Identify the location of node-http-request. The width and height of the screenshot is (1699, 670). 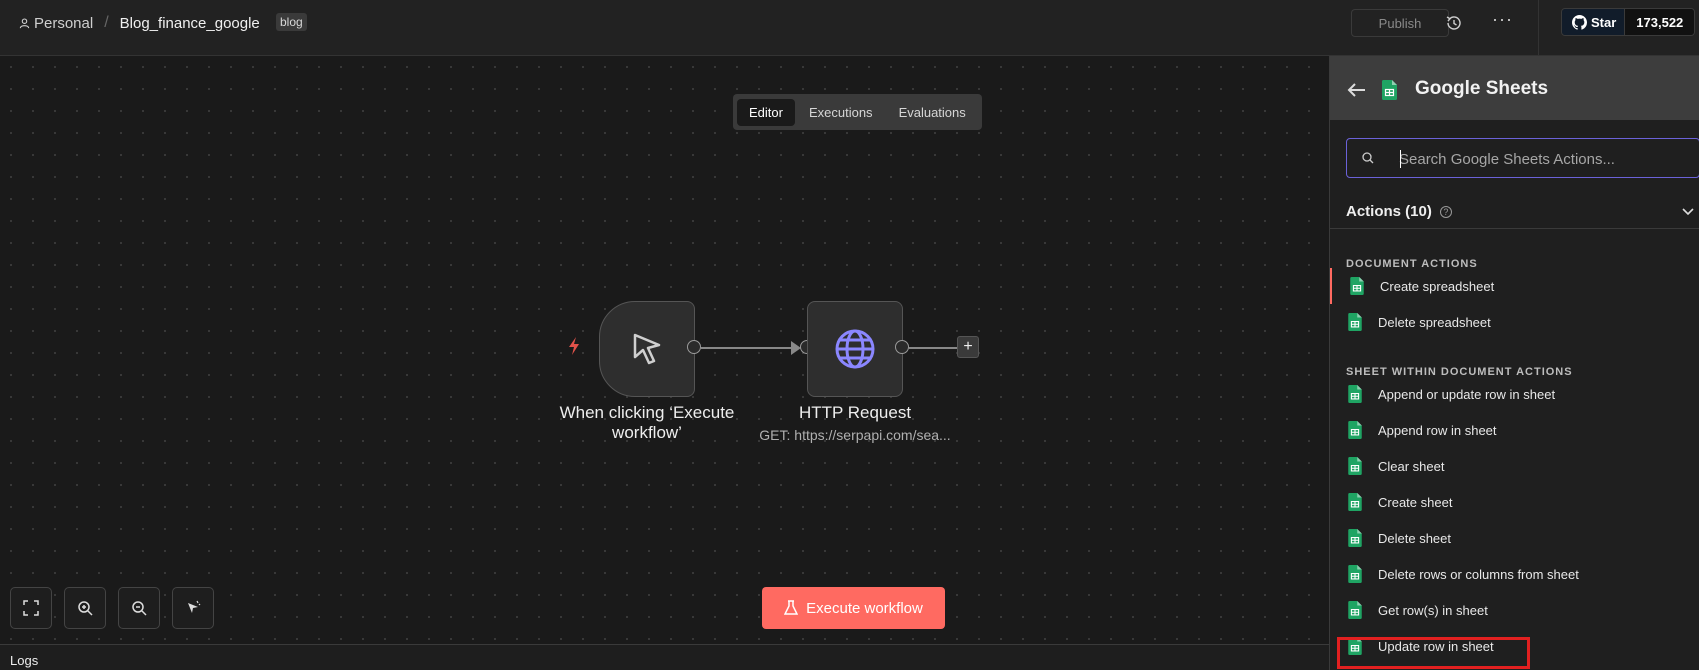
(855, 349).